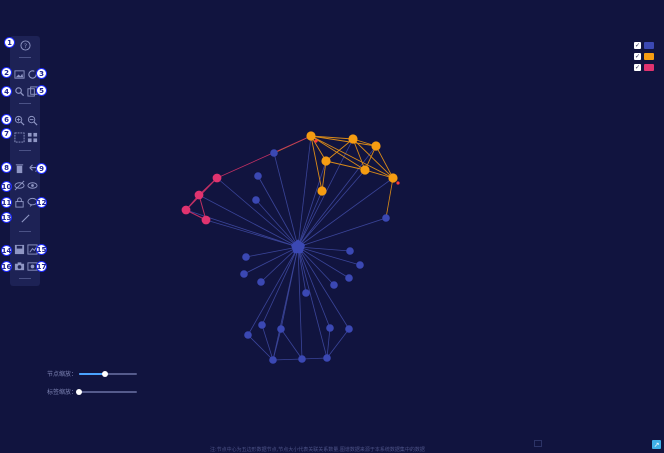 The image size is (664, 453). I want to click on badge-2: 2, so click(6, 72).